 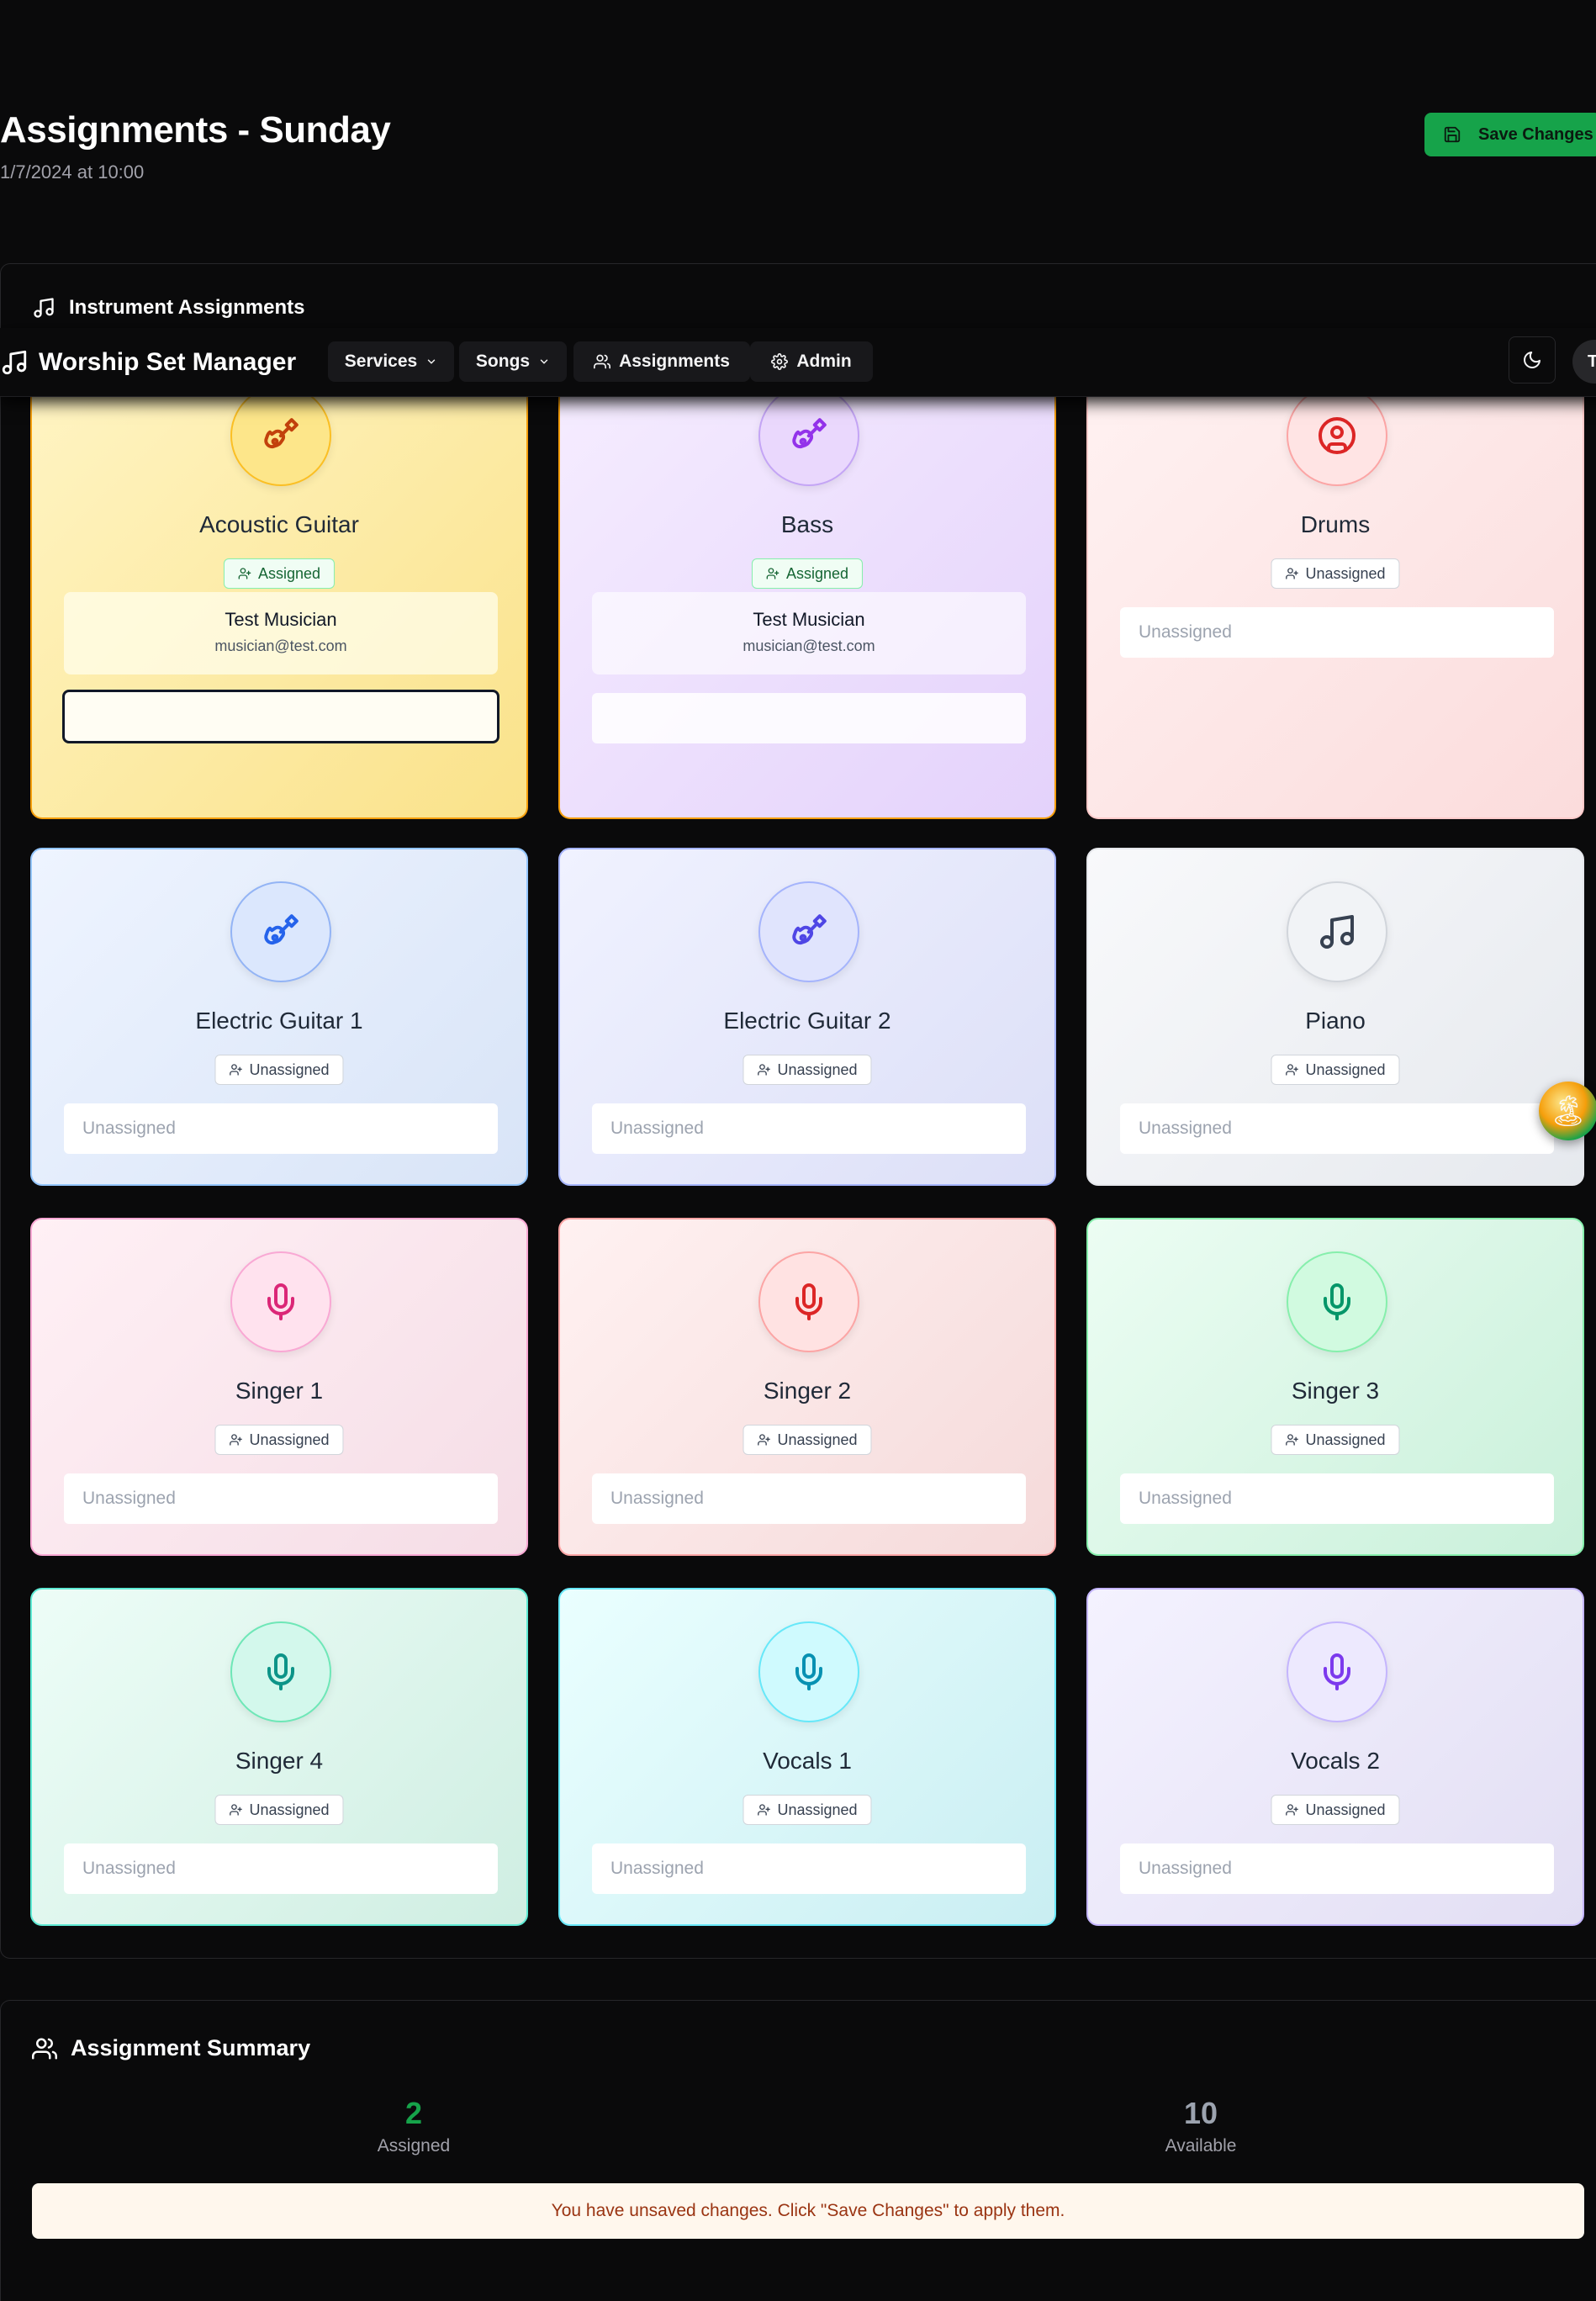 I want to click on assigned-count: 2, so click(x=413, y=2113).